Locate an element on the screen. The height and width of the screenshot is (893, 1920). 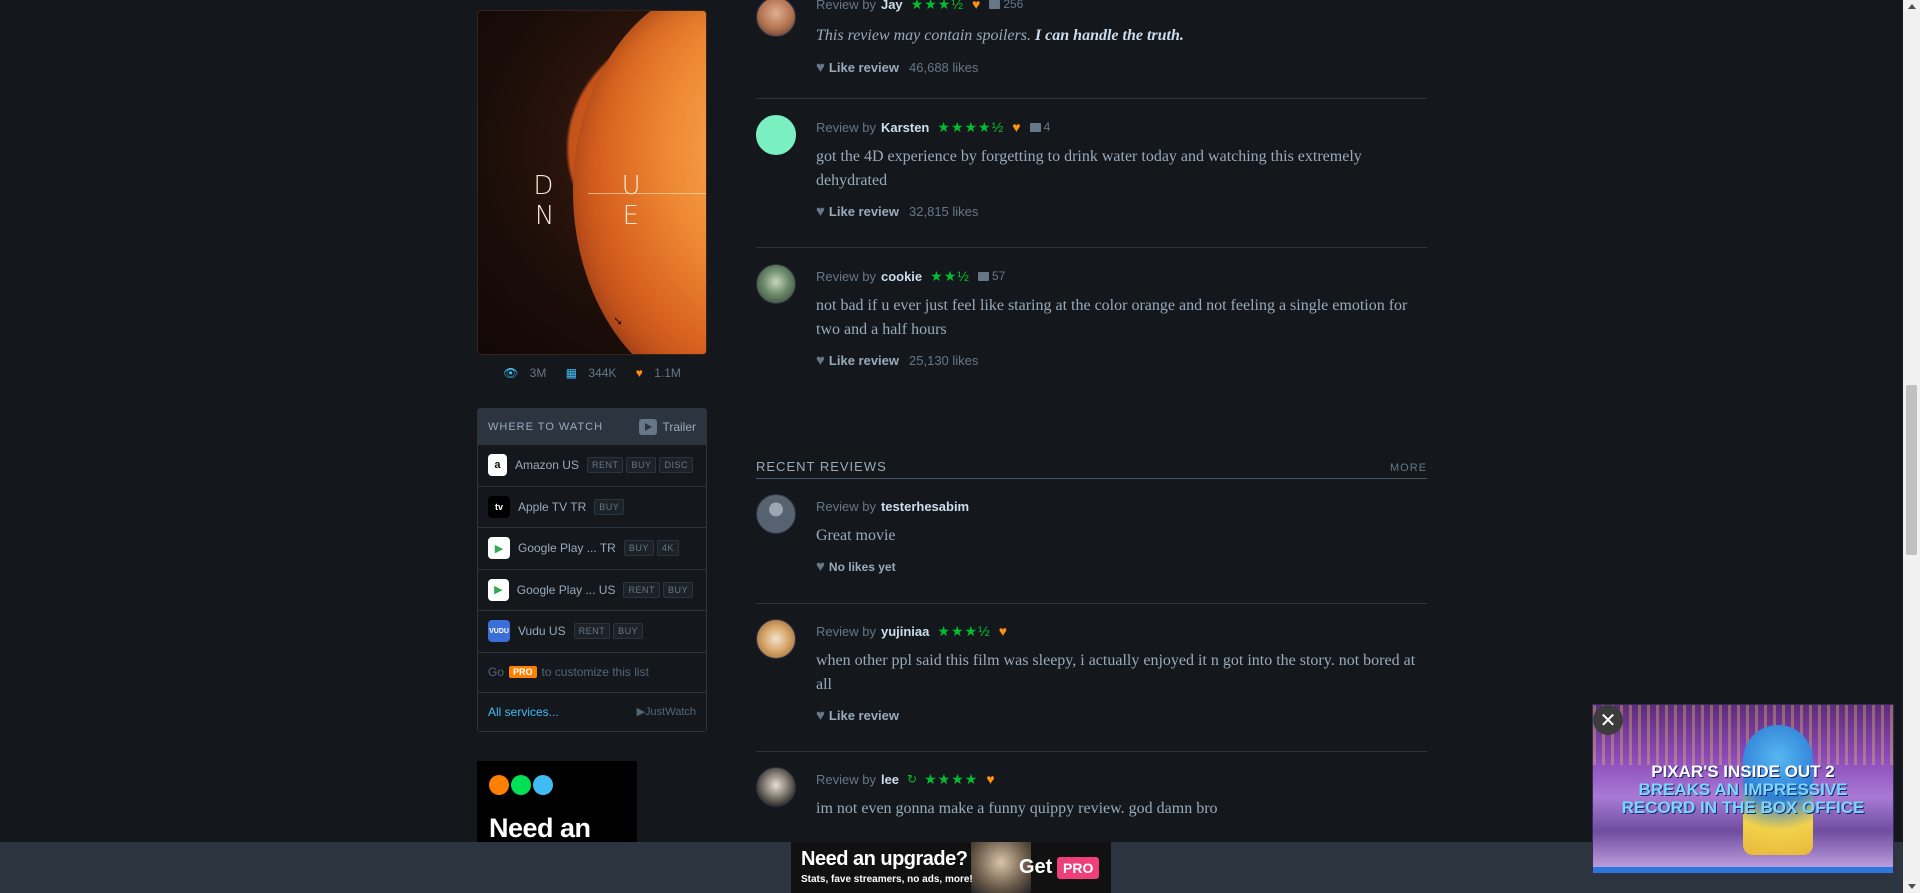
review-likes: ♥ Like review is located at coordinates (1121, 715).